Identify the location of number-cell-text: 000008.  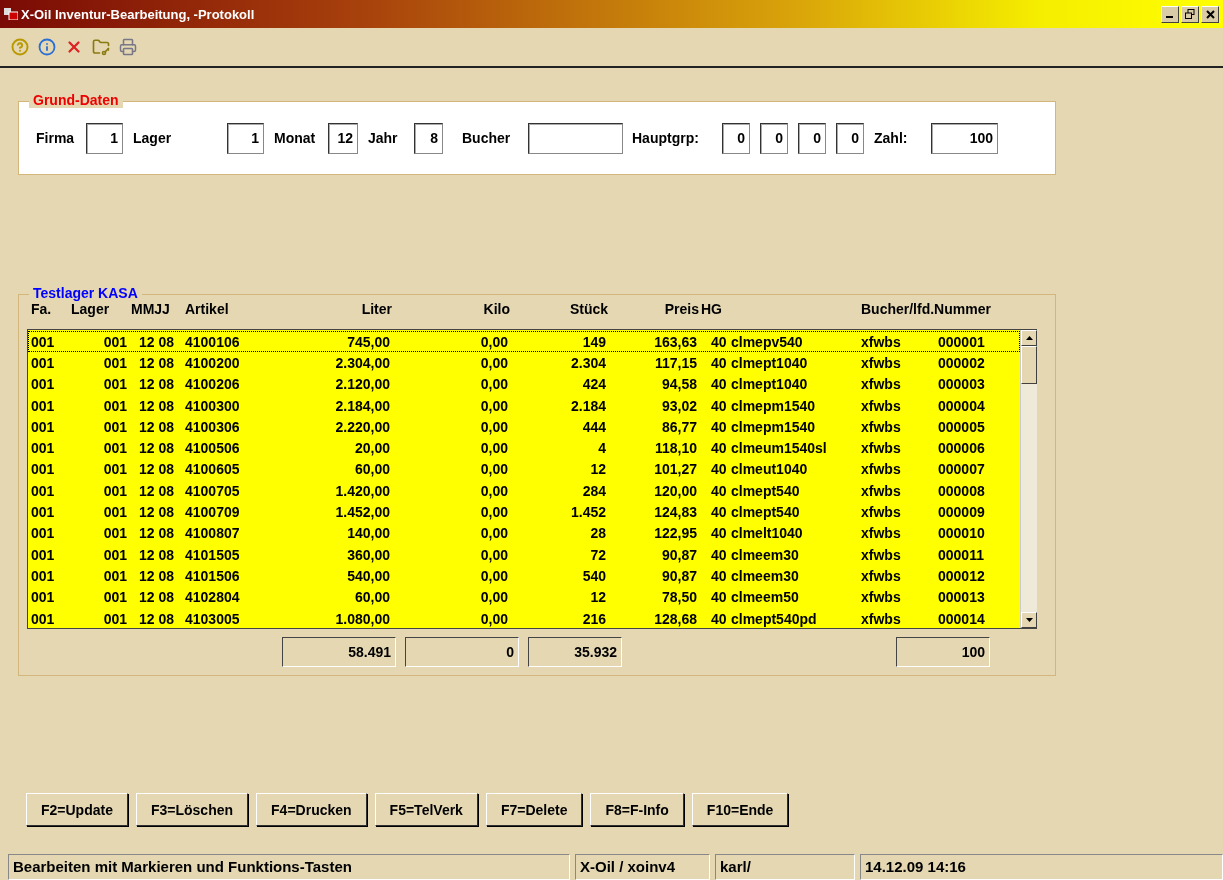
(962, 490).